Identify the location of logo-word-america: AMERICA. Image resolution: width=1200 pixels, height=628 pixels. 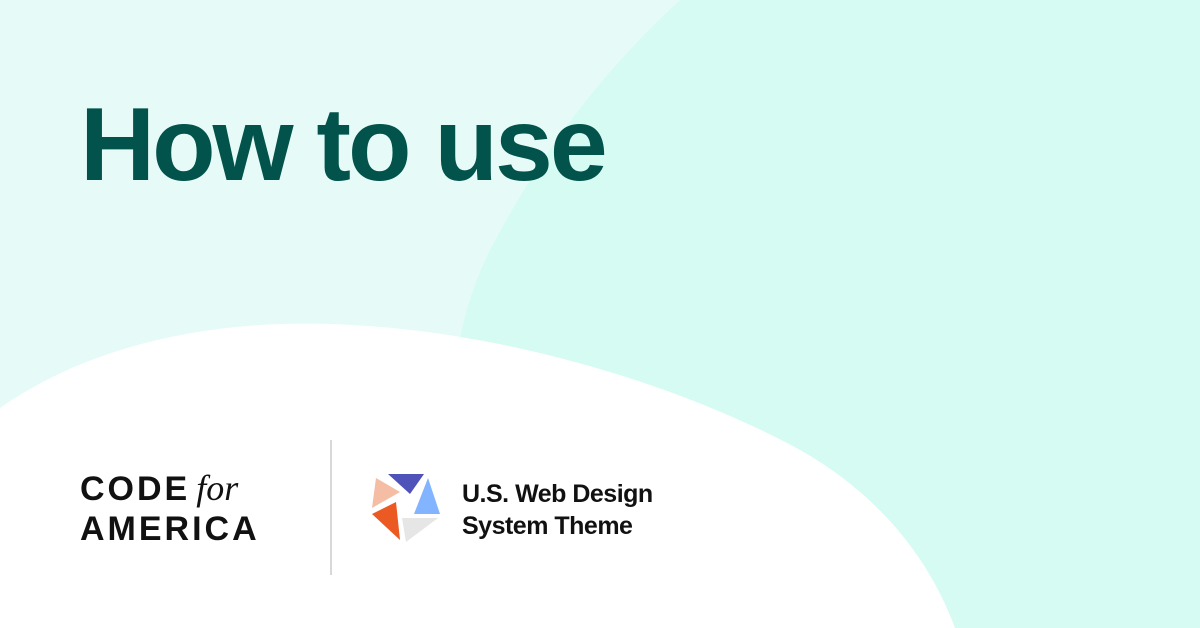
(170, 529).